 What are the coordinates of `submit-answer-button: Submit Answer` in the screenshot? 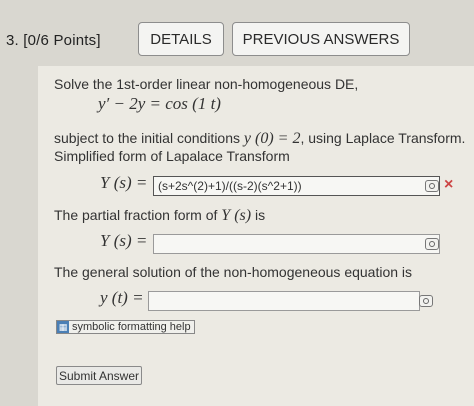 It's located at (99, 375).